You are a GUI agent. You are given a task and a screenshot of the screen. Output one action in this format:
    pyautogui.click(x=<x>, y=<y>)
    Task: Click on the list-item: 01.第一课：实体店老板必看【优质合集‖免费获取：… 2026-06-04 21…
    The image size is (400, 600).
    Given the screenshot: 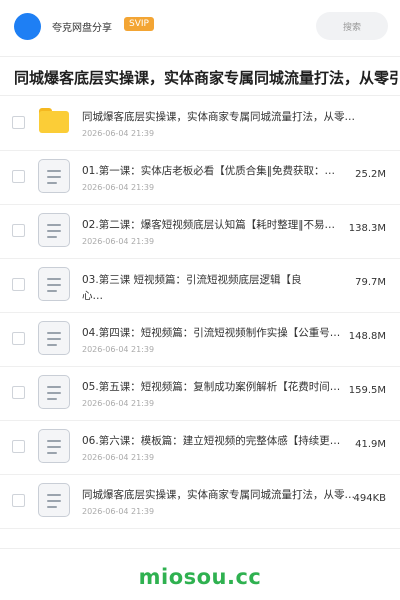 What is the action you would take?
    pyautogui.click(x=200, y=178)
    